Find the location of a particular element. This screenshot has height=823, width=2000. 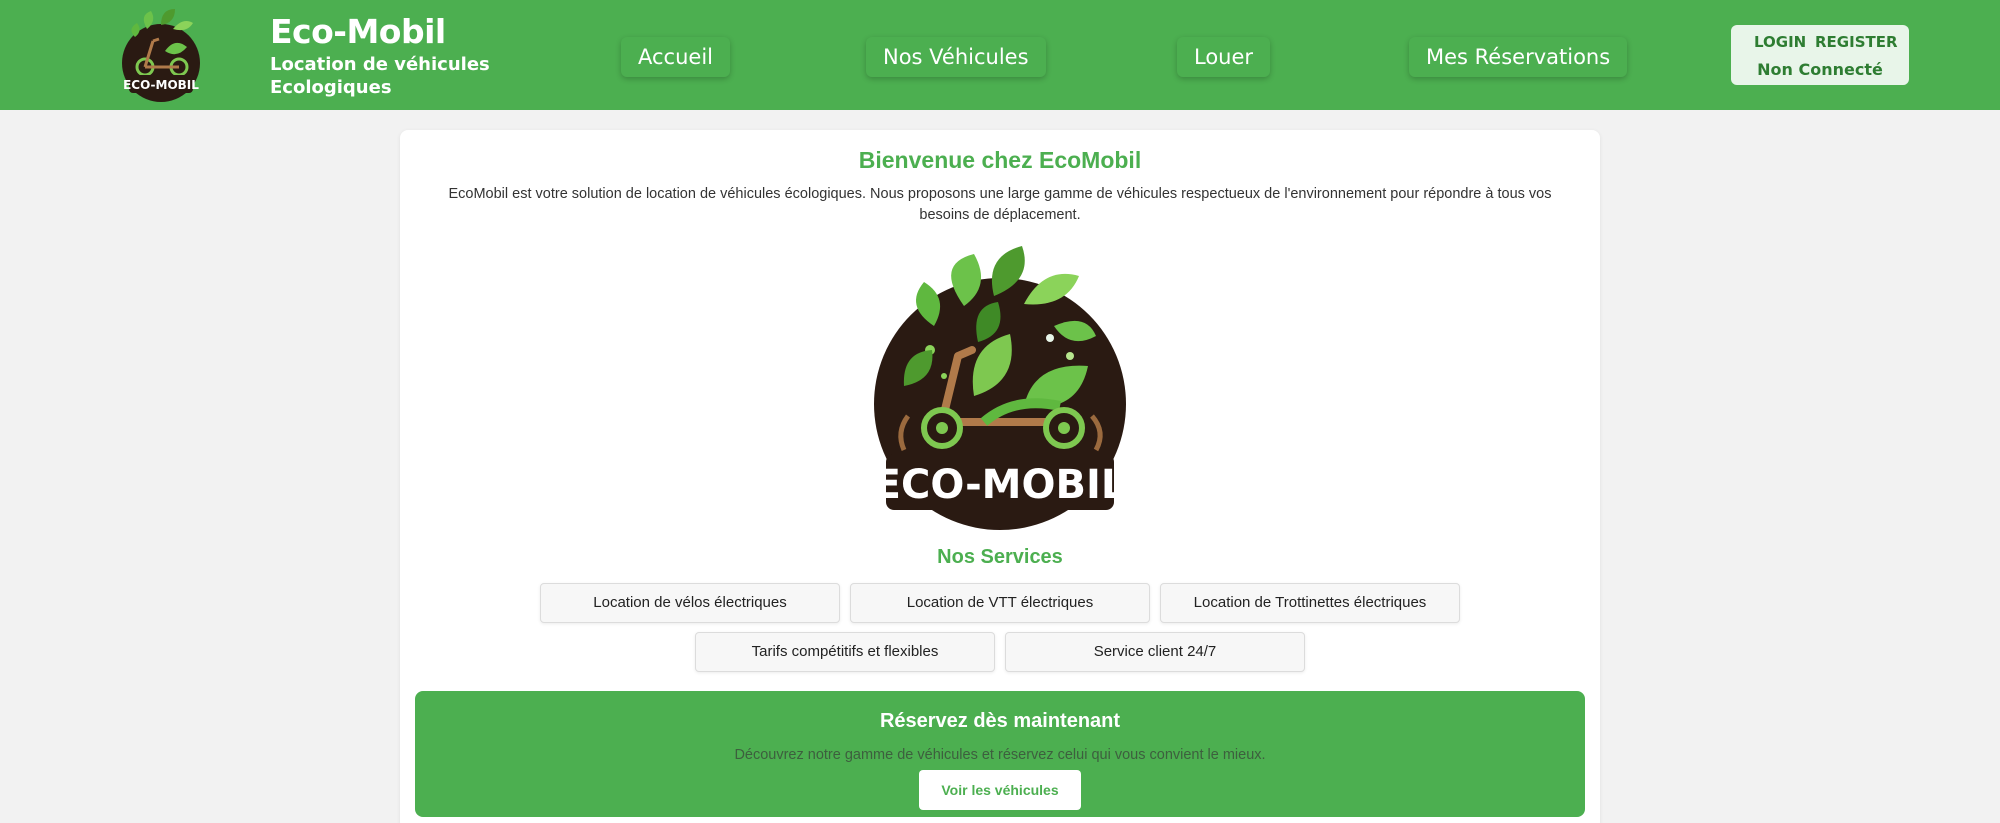

connection-status: Non Connecté is located at coordinates (1820, 69).